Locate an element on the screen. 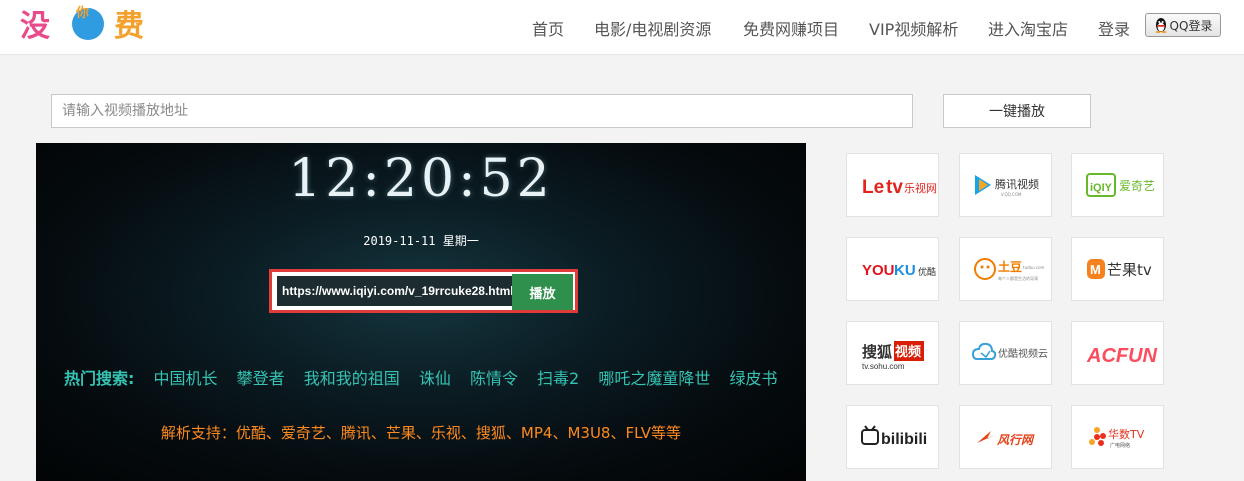 Image resolution: width=1244 pixels, height=481 pixels. svg-text: 爱奇艺 is located at coordinates (1137, 186).